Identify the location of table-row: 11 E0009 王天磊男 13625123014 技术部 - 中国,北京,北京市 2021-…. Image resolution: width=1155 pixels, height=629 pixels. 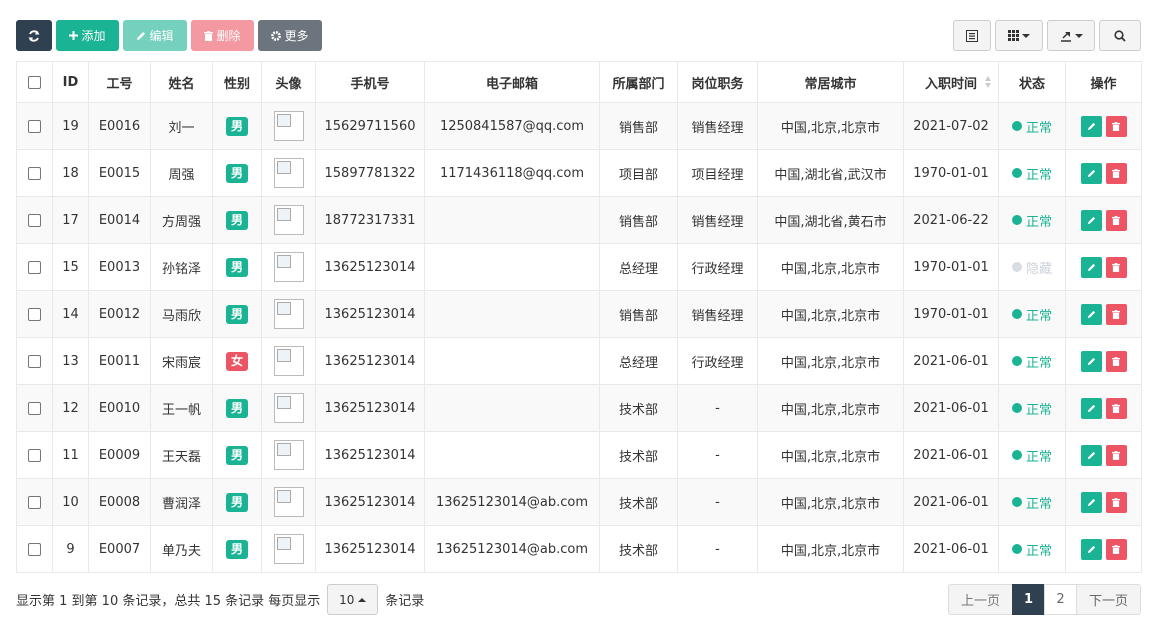
(579, 455).